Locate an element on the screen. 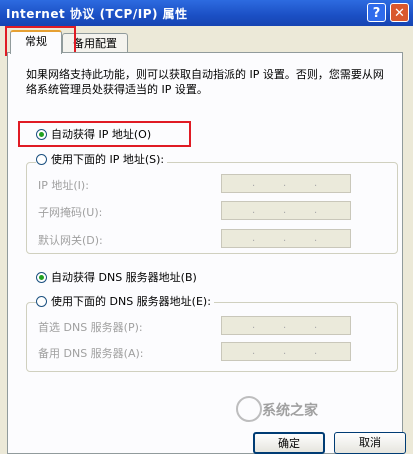  preferred-dns-label: 首选 DNS 服务器(P): is located at coordinates (90, 327).